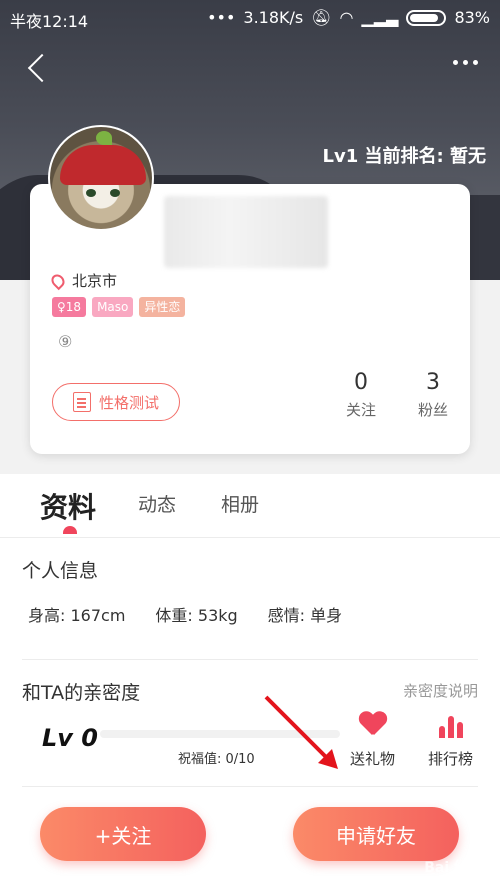  I want to click on intimacy-level: Lv 0, so click(70, 738).